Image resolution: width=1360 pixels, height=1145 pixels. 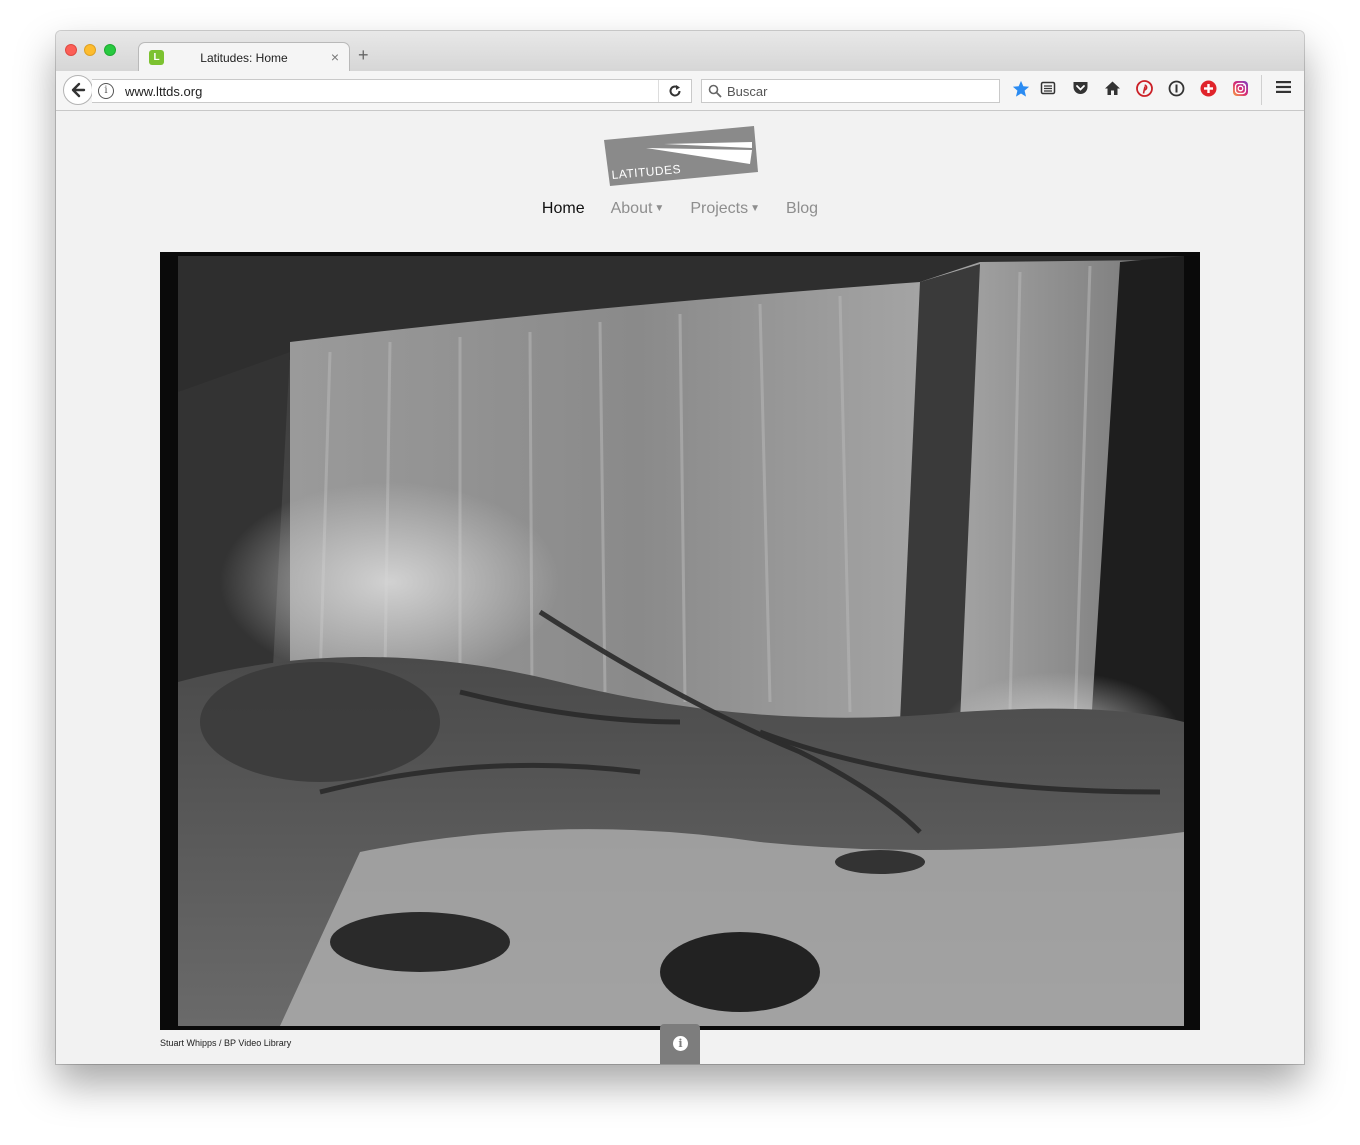 I want to click on browser-tab: L Latitudes: Home ×, so click(x=244, y=57).